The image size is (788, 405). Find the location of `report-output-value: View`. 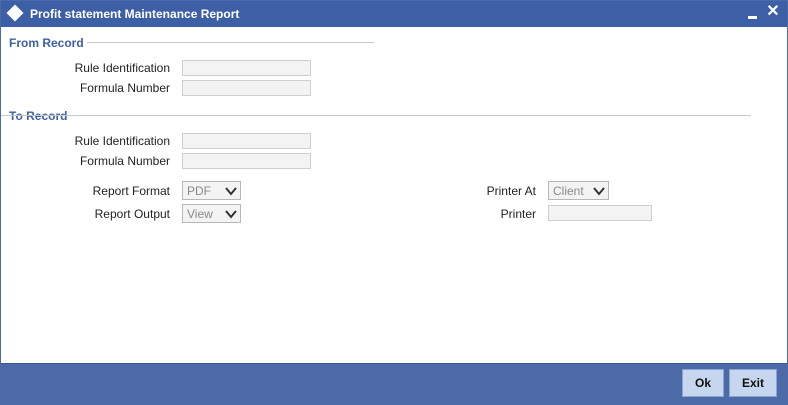

report-output-value: View is located at coordinates (200, 214).